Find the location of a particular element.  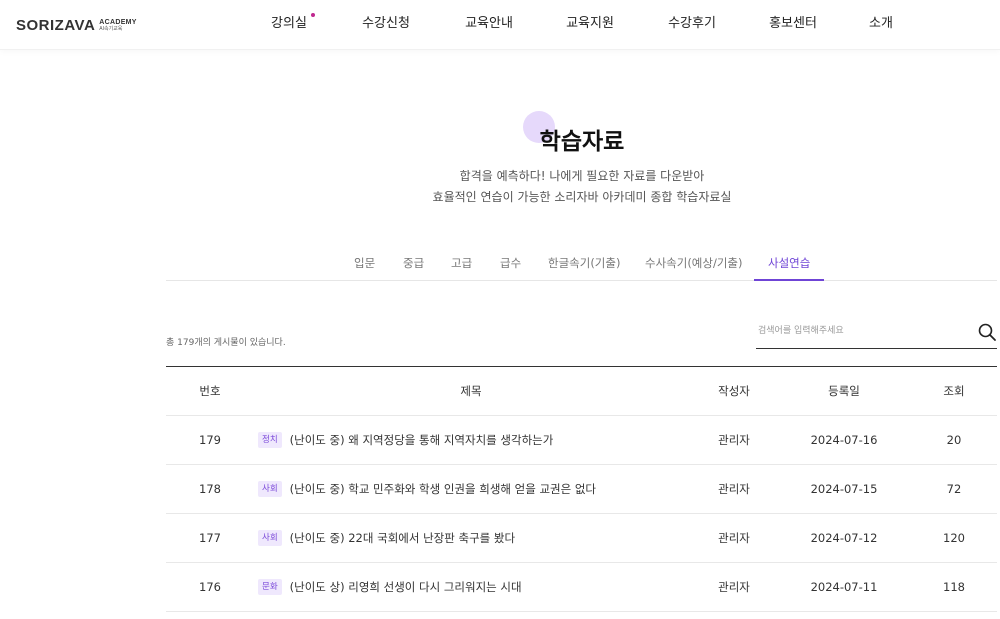

post-title-link: (난이도 중) 왜 지역정당을 통해 지역자치를 생각하는가 is located at coordinates (422, 440).